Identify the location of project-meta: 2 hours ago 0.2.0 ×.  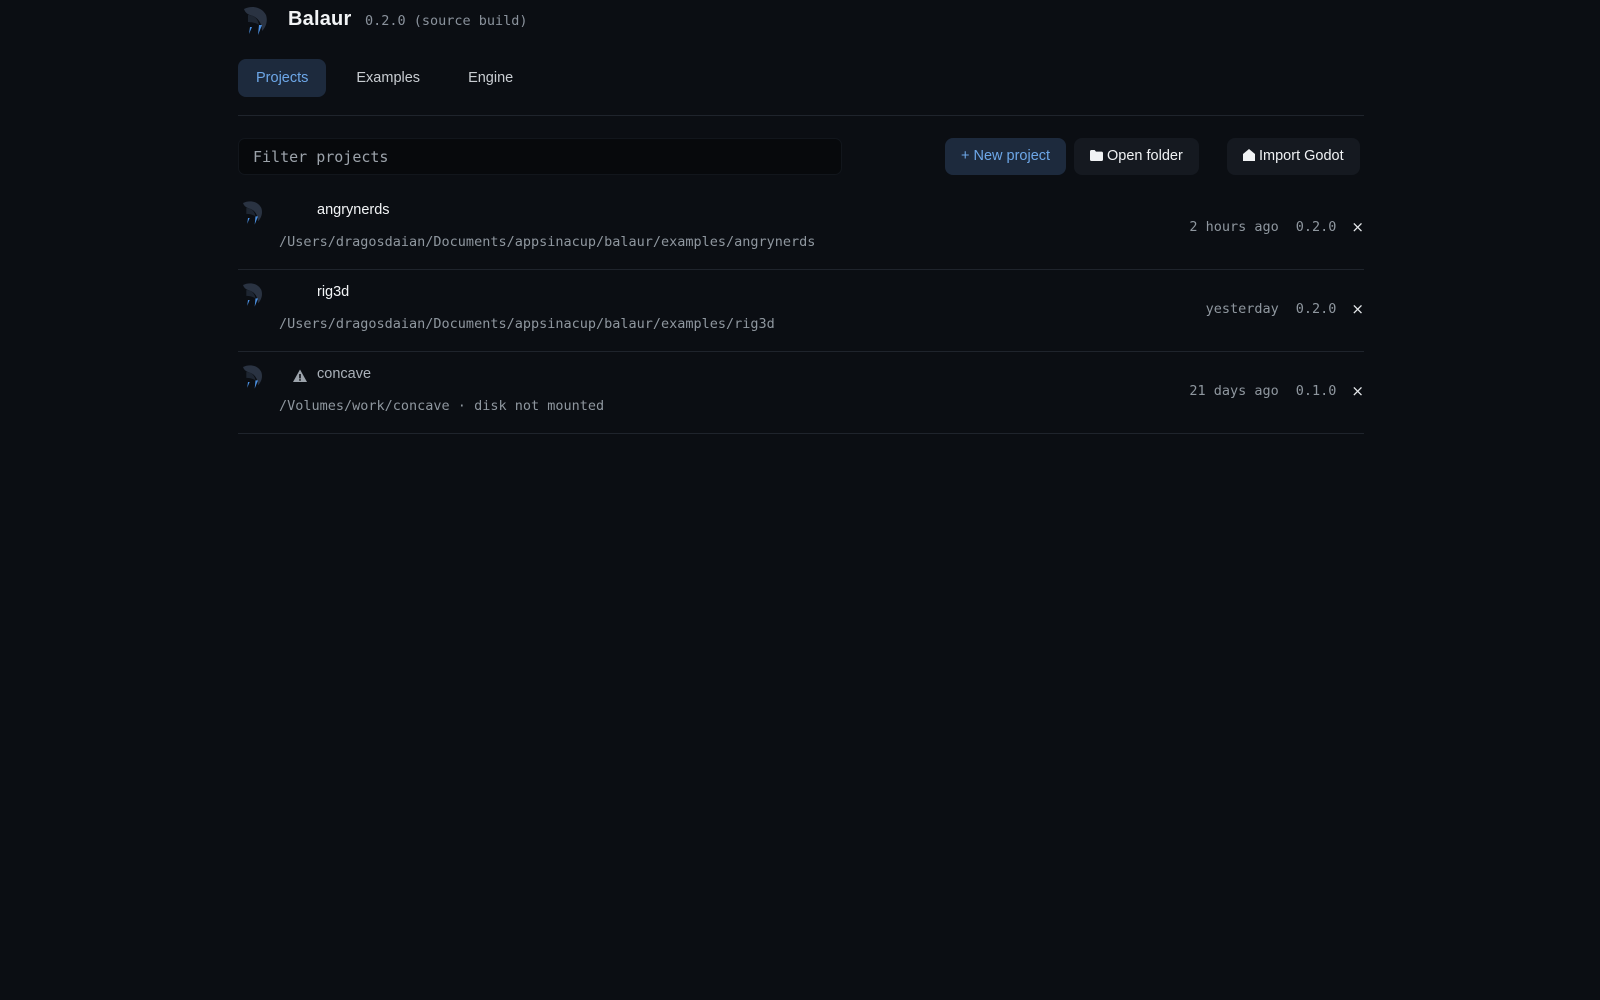
(1276, 227).